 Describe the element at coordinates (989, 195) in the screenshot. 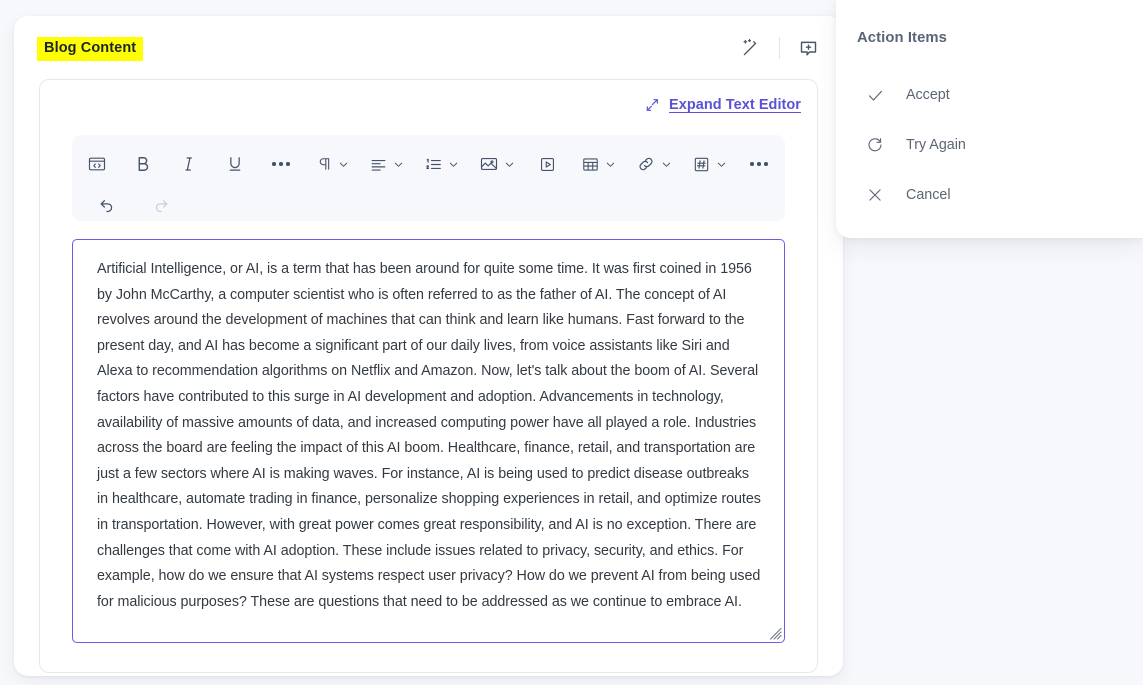

I see `action-item-cancel: Cancel` at that location.